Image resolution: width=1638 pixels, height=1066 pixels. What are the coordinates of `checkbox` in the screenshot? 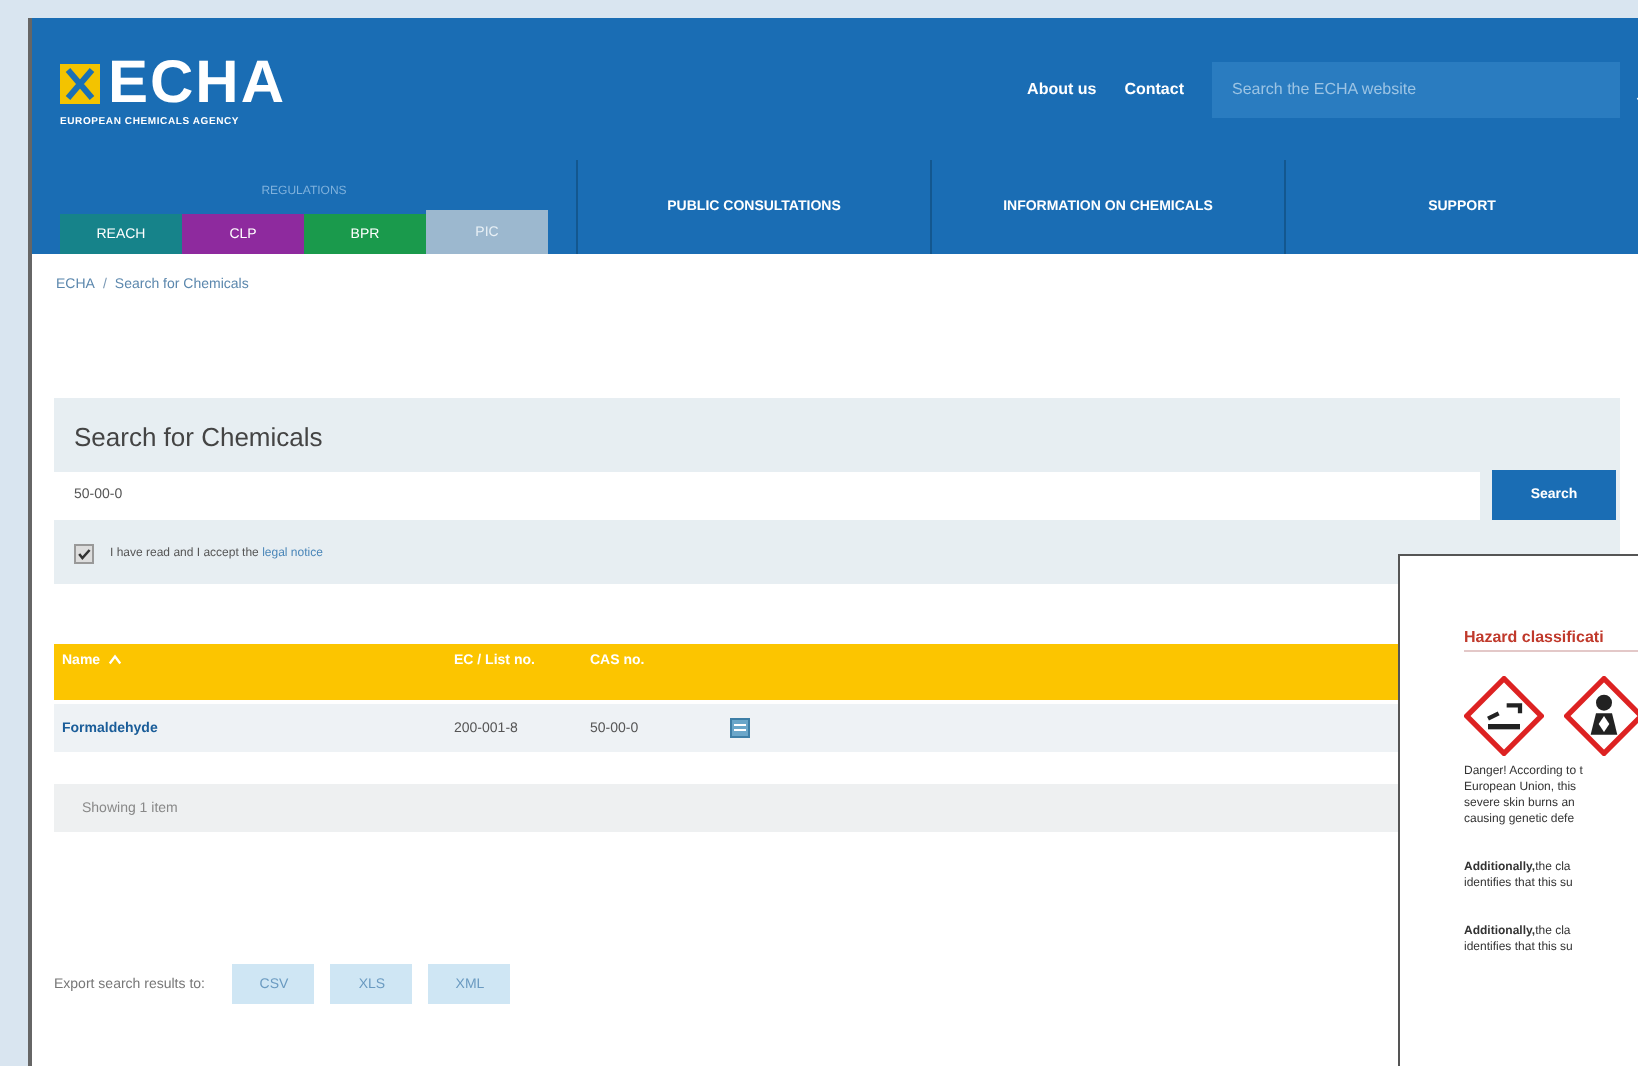 It's located at (84, 554).